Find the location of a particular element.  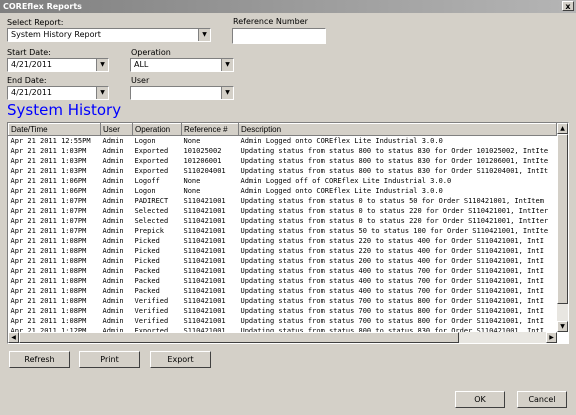

user-label: User is located at coordinates (140, 80).